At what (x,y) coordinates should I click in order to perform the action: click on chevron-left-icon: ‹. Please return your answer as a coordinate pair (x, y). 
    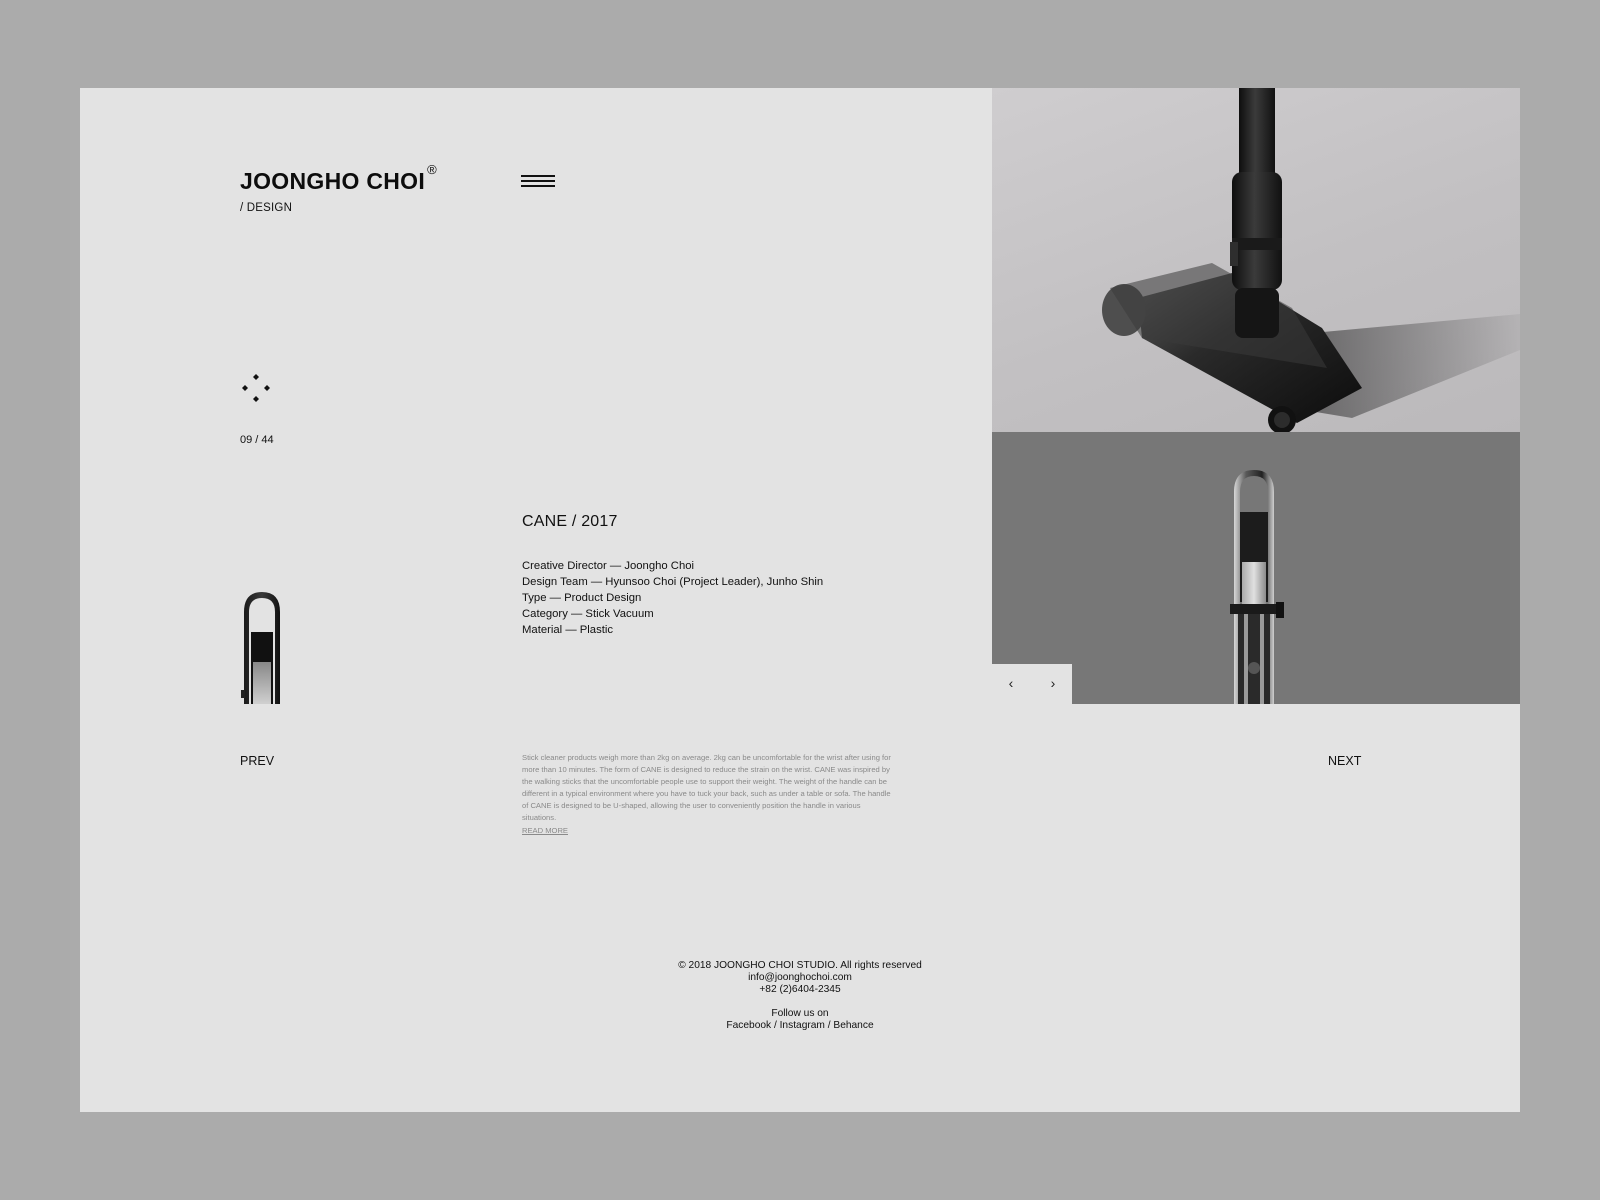
    Looking at the image, I should click on (1011, 683).